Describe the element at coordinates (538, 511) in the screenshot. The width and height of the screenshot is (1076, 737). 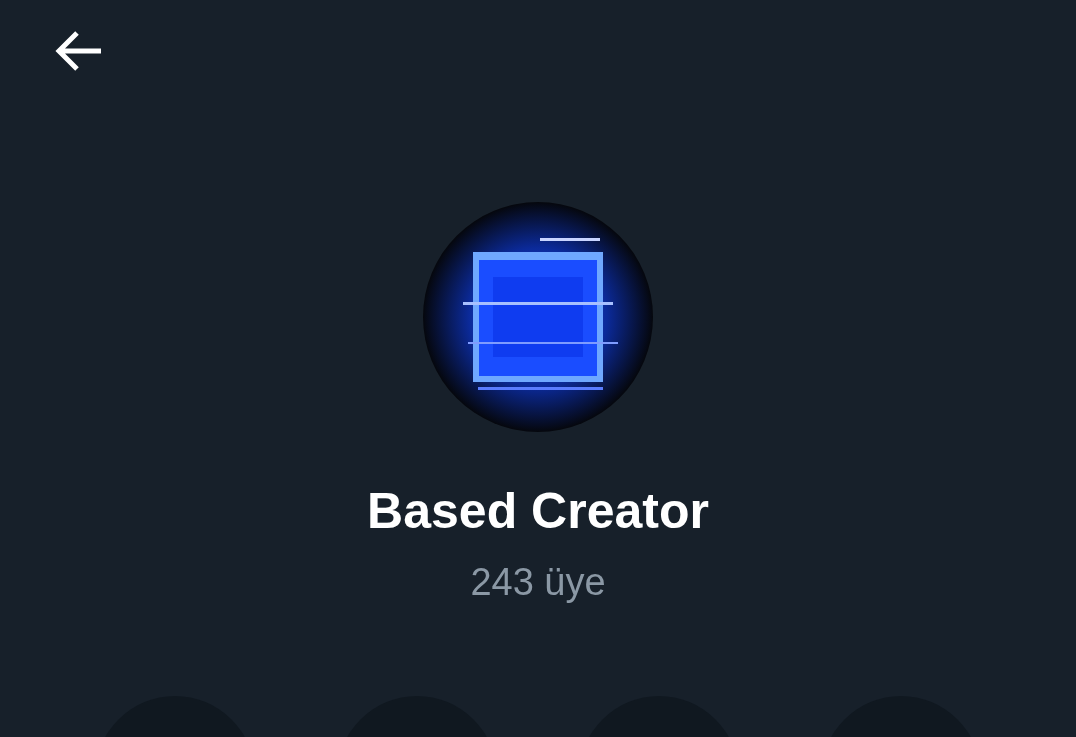
I see `community-name: Based Creator` at that location.